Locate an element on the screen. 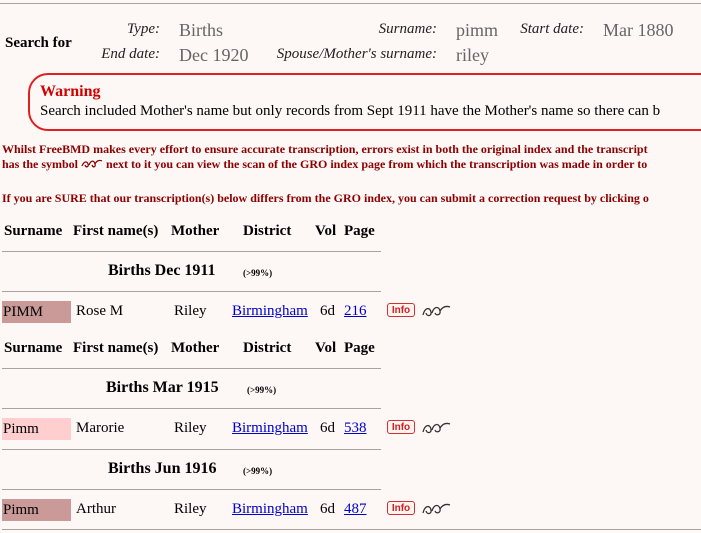  scan-glyph-icon is located at coordinates (92, 163).